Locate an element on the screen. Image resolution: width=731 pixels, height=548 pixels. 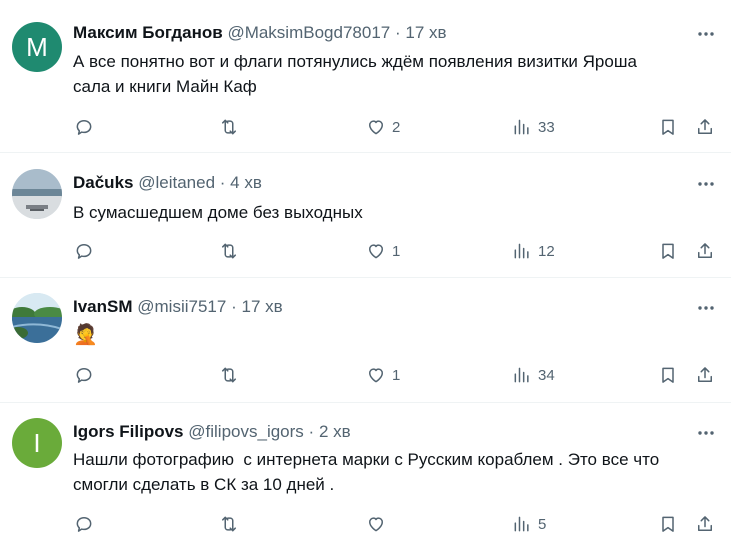
author-name: Максим Богданов is located at coordinates (148, 32).